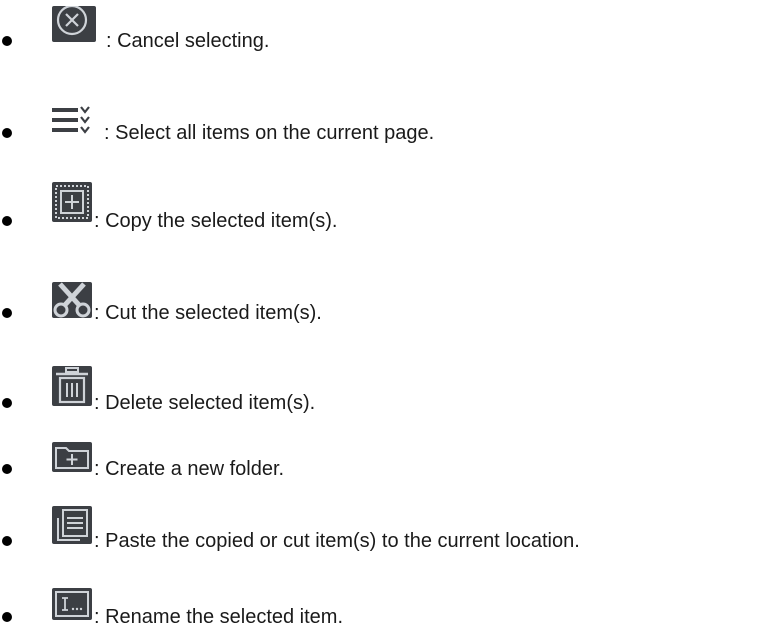  What do you see at coordinates (389, 465) in the screenshot?
I see `list-item-new-folder: : Create a new folder.` at bounding box center [389, 465].